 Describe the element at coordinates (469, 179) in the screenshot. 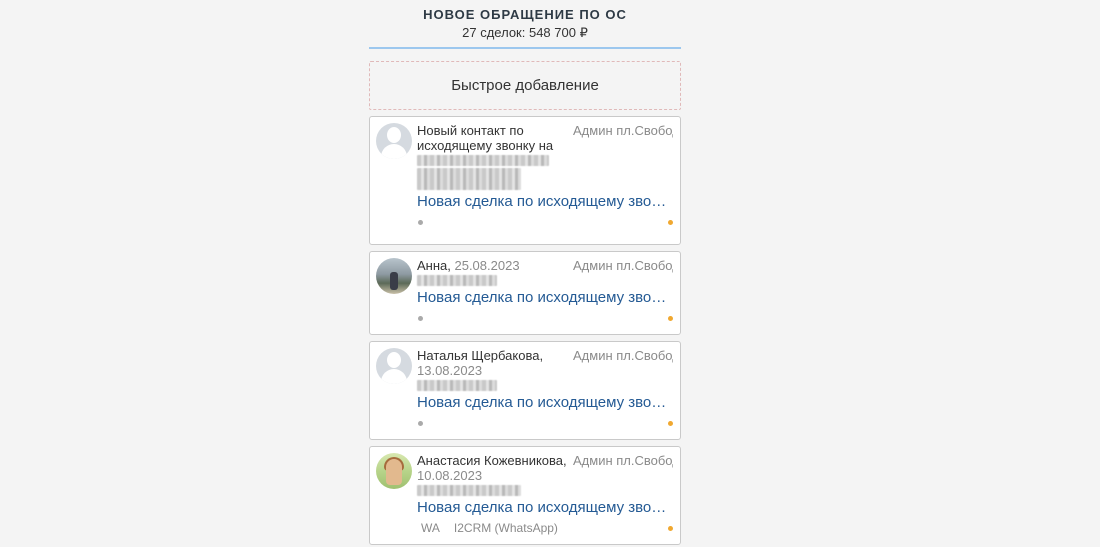

I see `blurred-details` at that location.